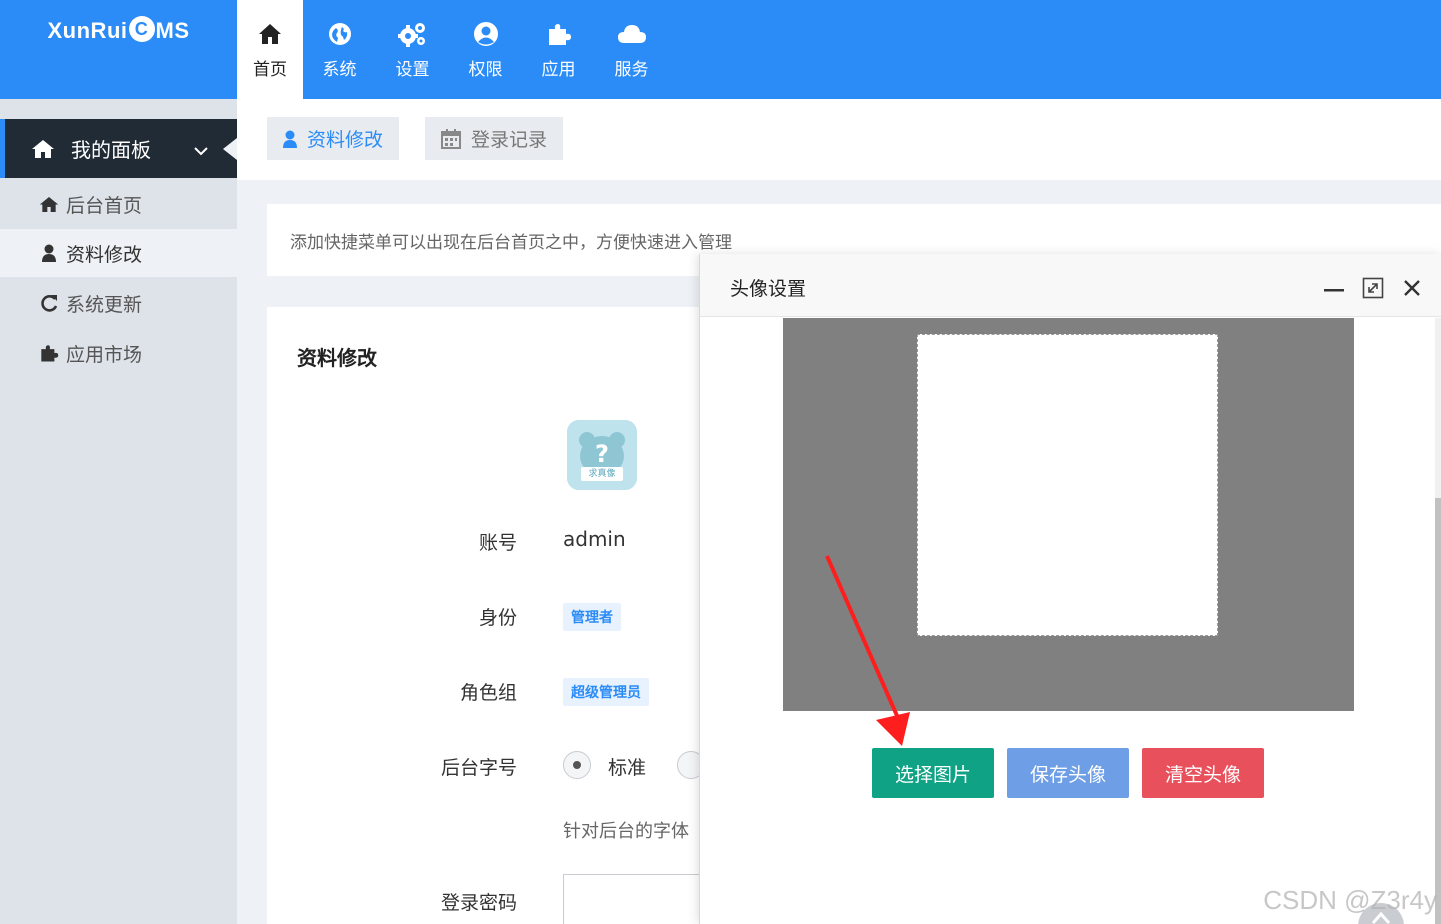  Describe the element at coordinates (172, 30) in the screenshot. I see `logo-text-right: MS` at that location.